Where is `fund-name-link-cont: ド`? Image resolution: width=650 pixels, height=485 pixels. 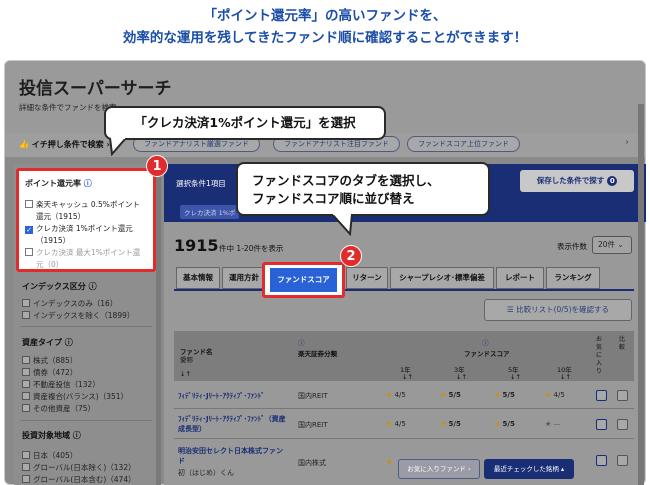
fund-name-link-cont: ド is located at coordinates (181, 461).